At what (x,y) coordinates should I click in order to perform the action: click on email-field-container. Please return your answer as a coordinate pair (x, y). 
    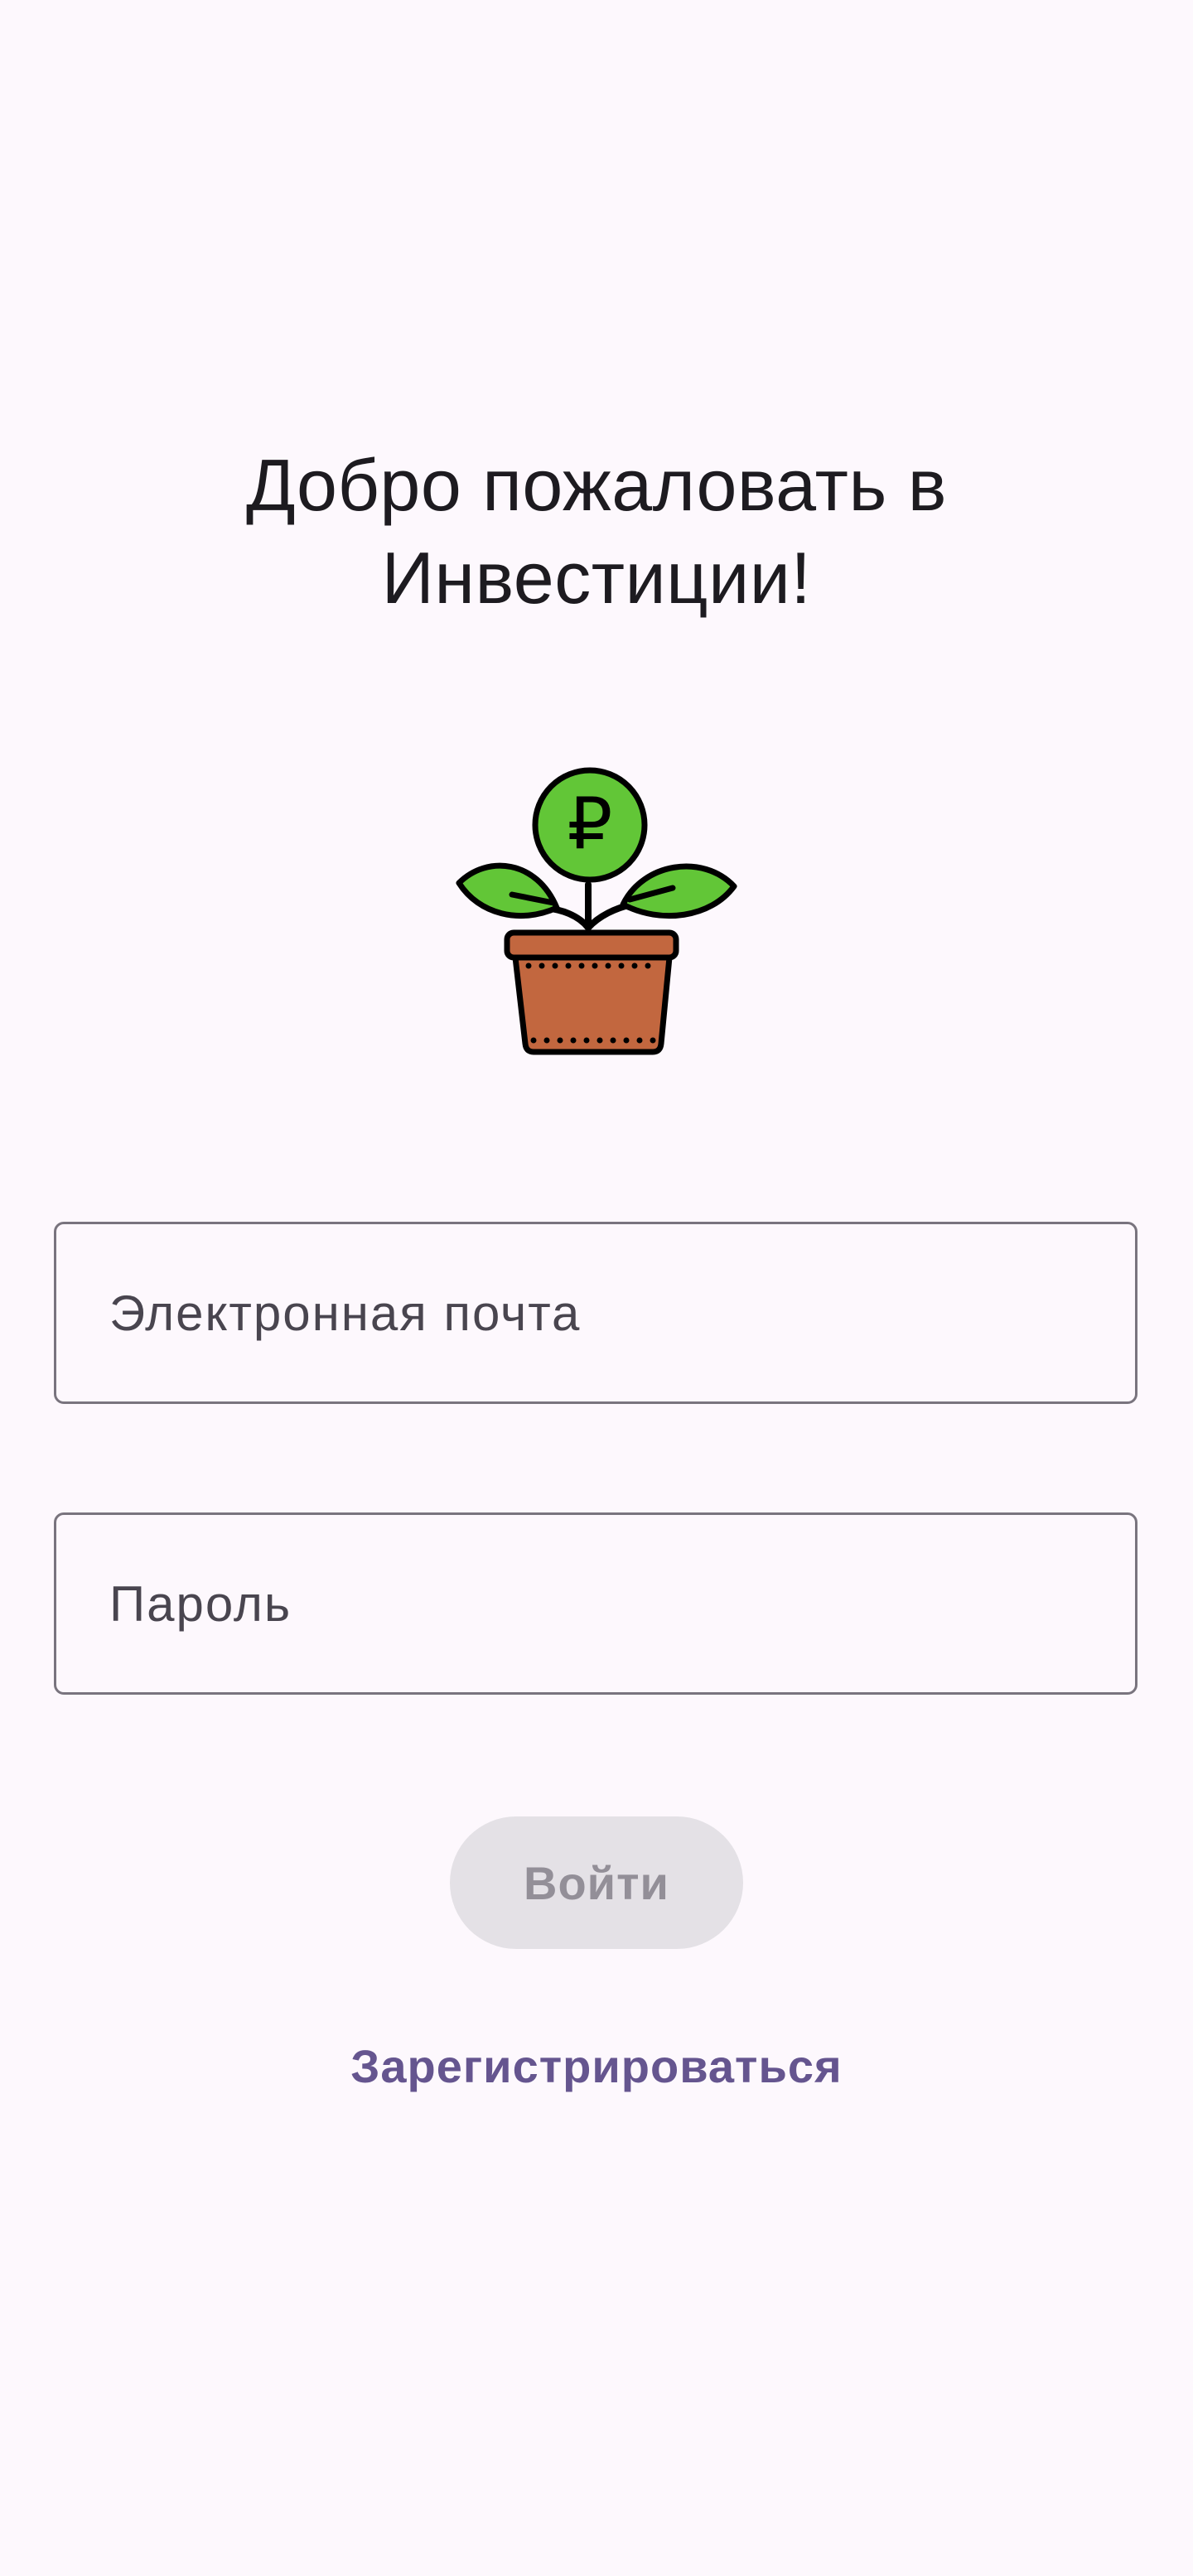
    Looking at the image, I should click on (596, 1313).